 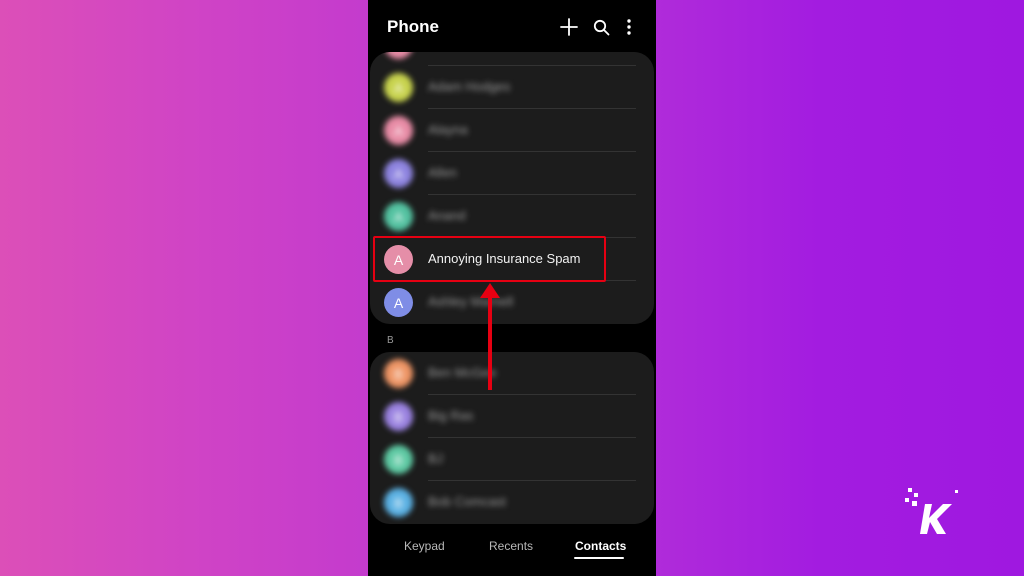 What do you see at coordinates (512, 459) in the screenshot?
I see `contact-row: B BJ` at bounding box center [512, 459].